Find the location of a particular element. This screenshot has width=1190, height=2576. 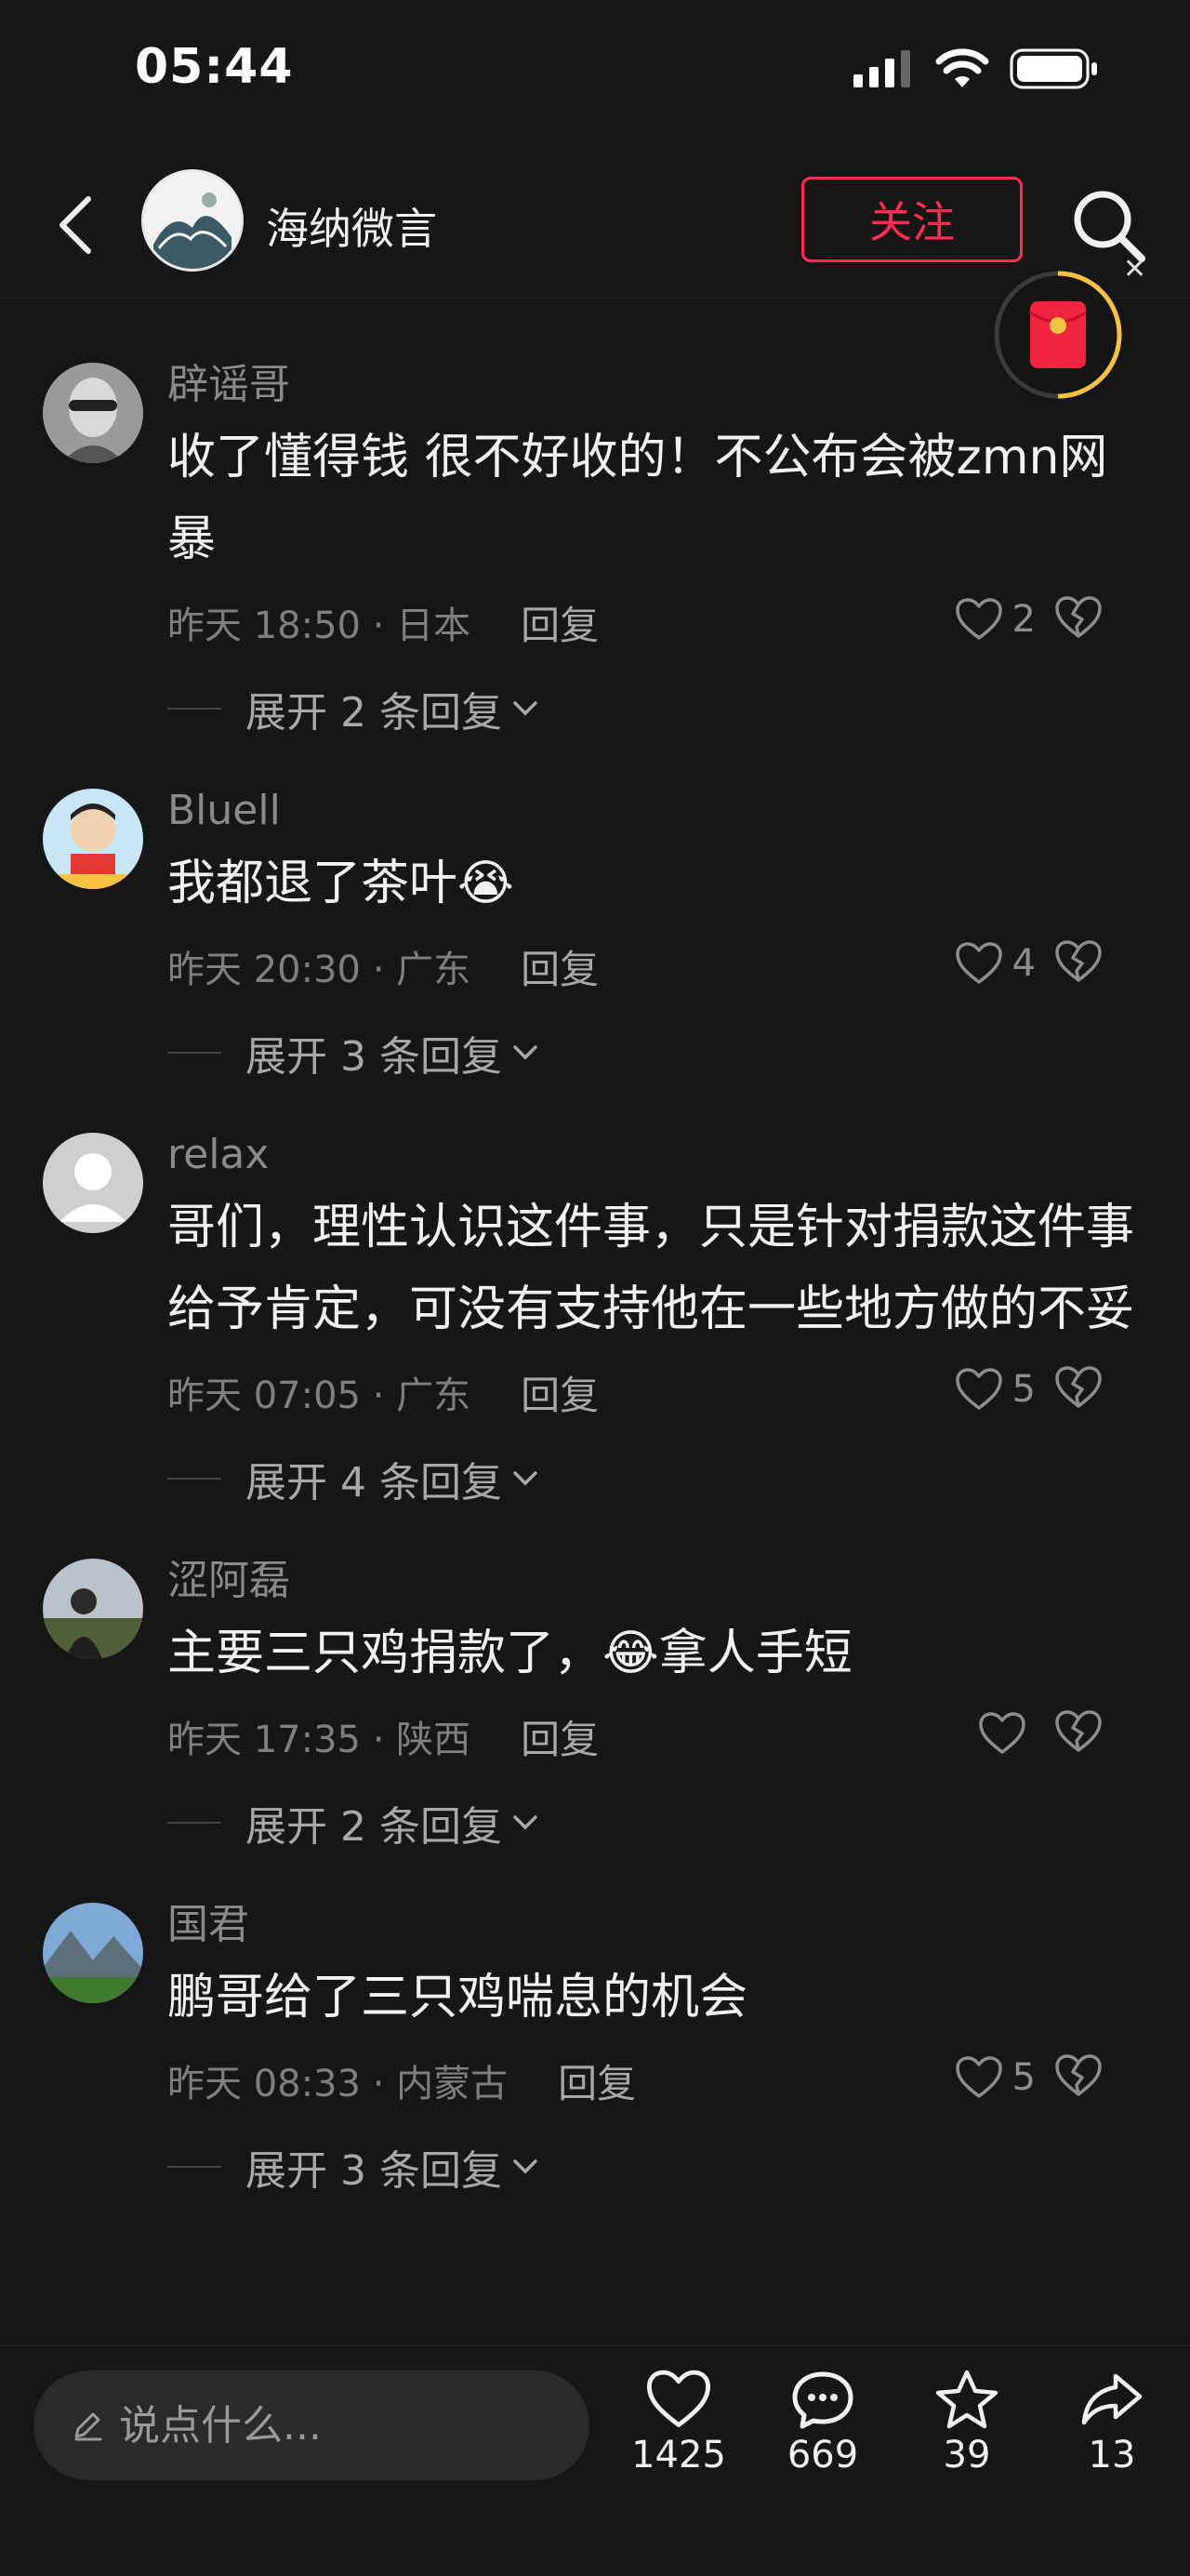

comment-username: 涩阿磊 is located at coordinates (655, 1579).